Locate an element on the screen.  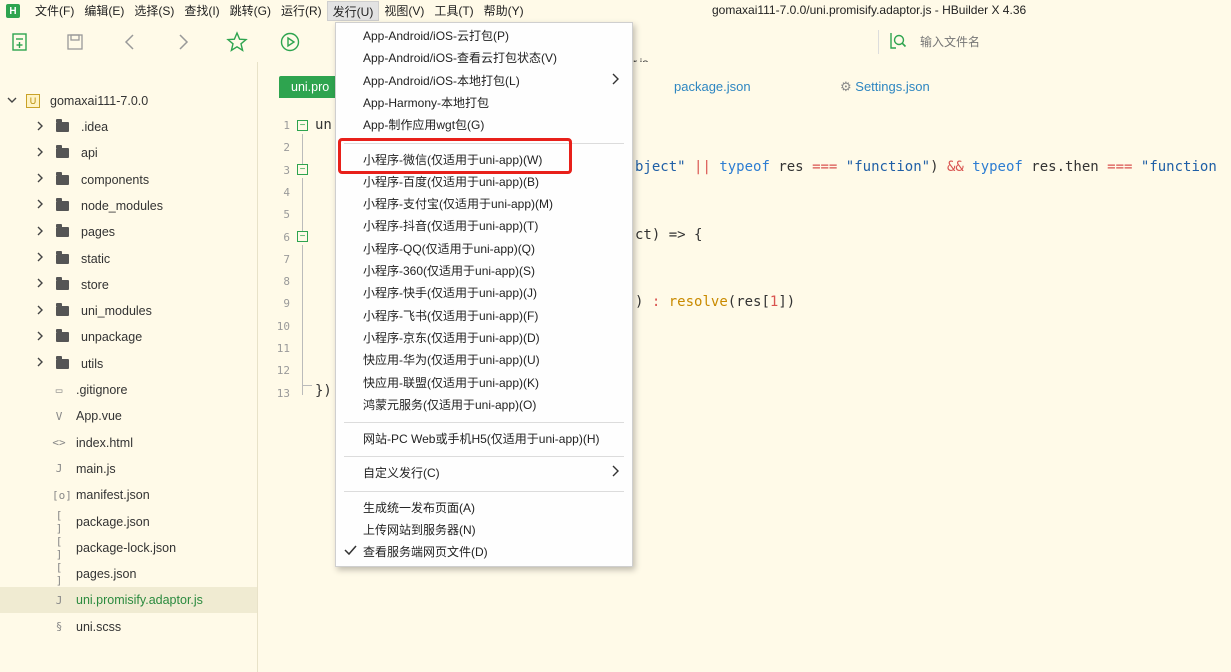
save-icon is located at coordinates (75, 42).